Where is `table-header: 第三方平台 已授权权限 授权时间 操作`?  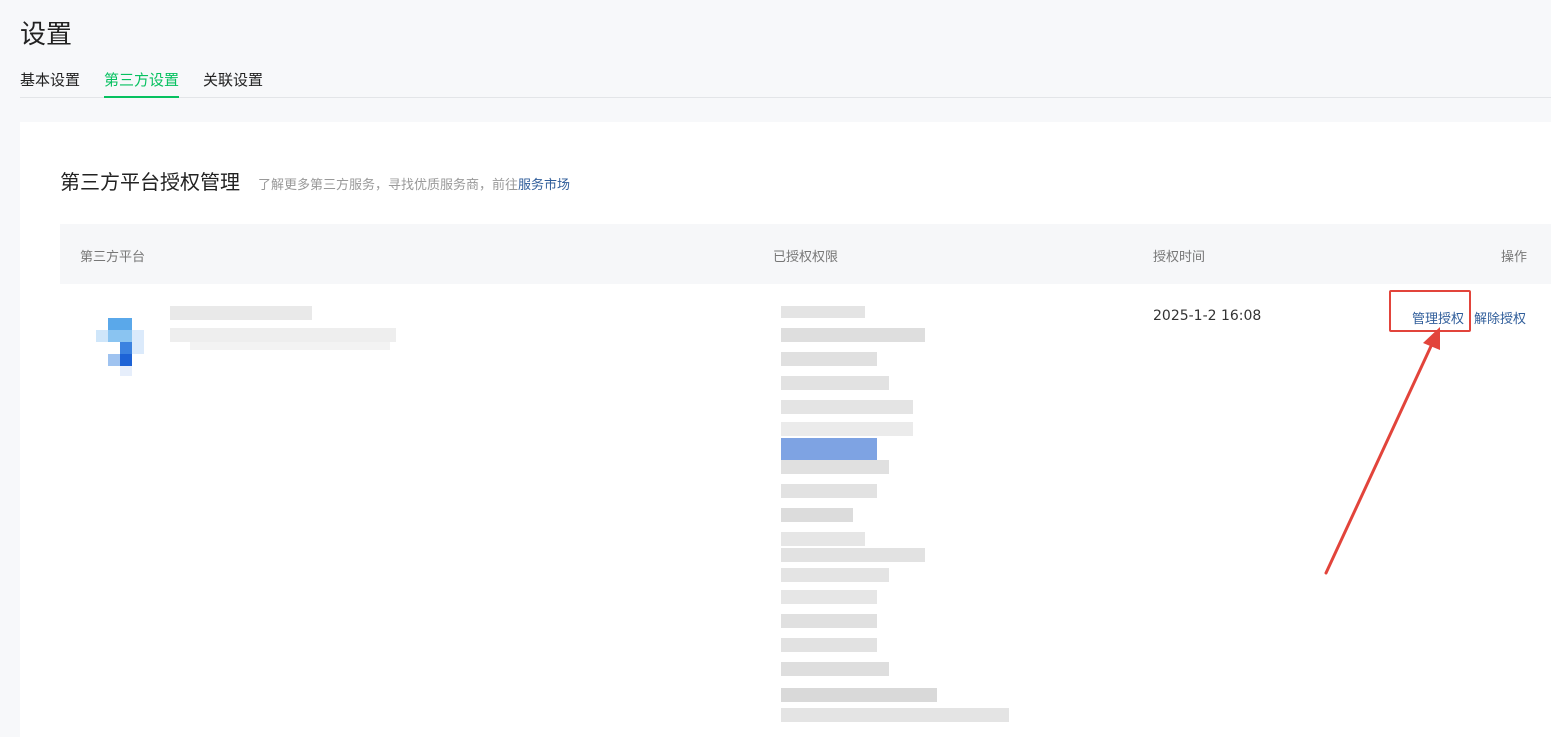 table-header: 第三方平台 已授权权限 授权时间 操作 is located at coordinates (805, 254).